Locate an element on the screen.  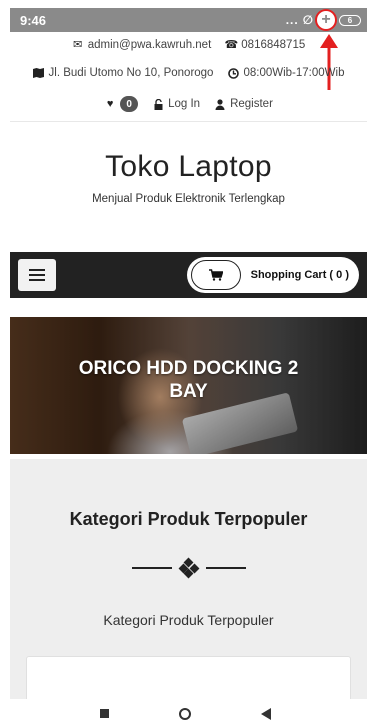
banner-title: ORICO HDD DOCKING 2 BAY is located at coordinates (188, 380).